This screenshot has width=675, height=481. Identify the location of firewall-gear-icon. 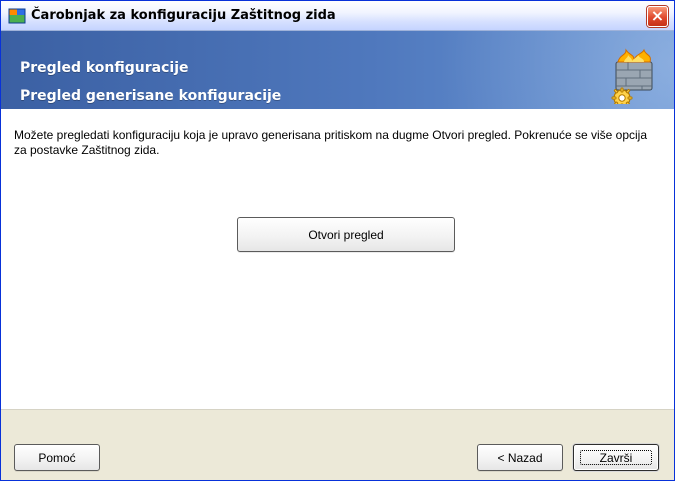
(632, 76).